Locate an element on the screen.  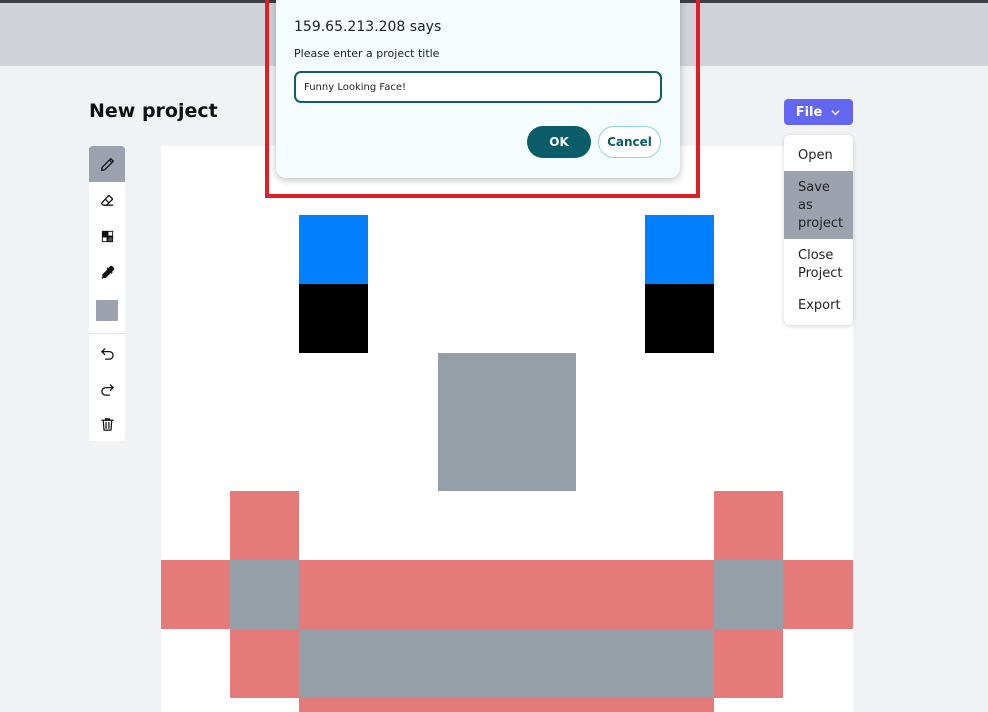
redo-icon is located at coordinates (107, 389).